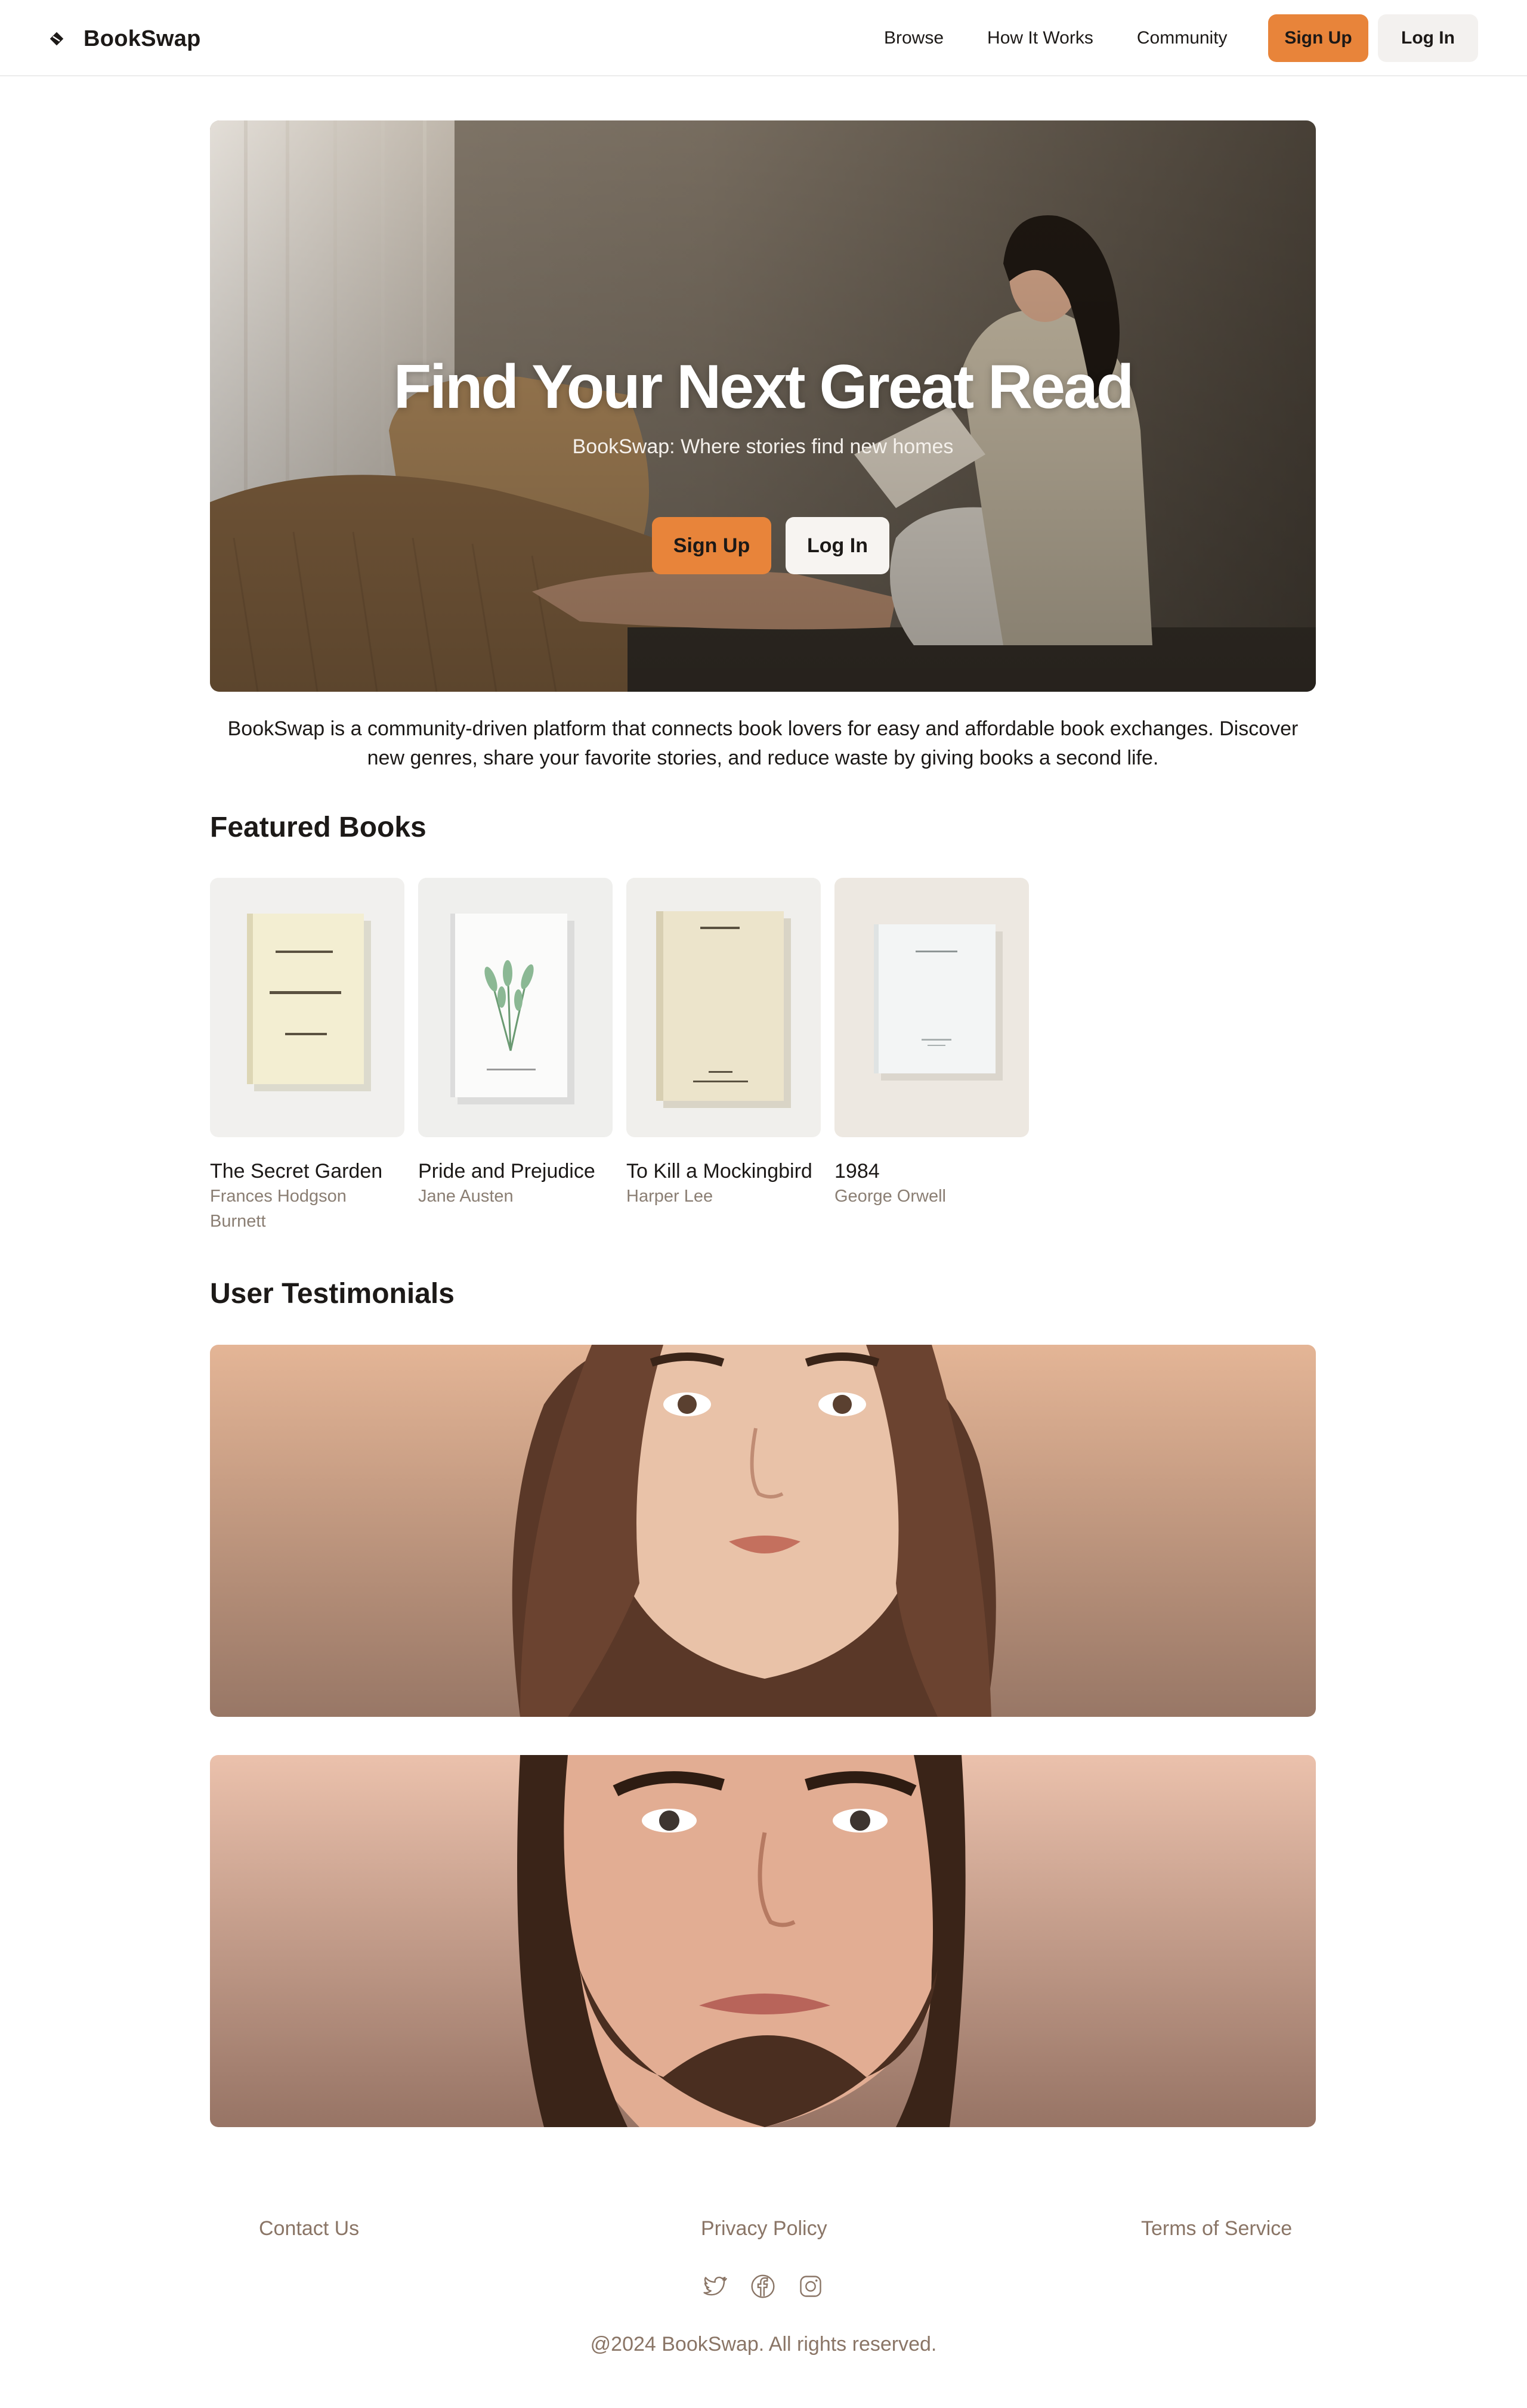 The width and height of the screenshot is (1527, 2408). Describe the element at coordinates (1318, 38) in the screenshot. I see `header-signup-button: Sign Up` at that location.